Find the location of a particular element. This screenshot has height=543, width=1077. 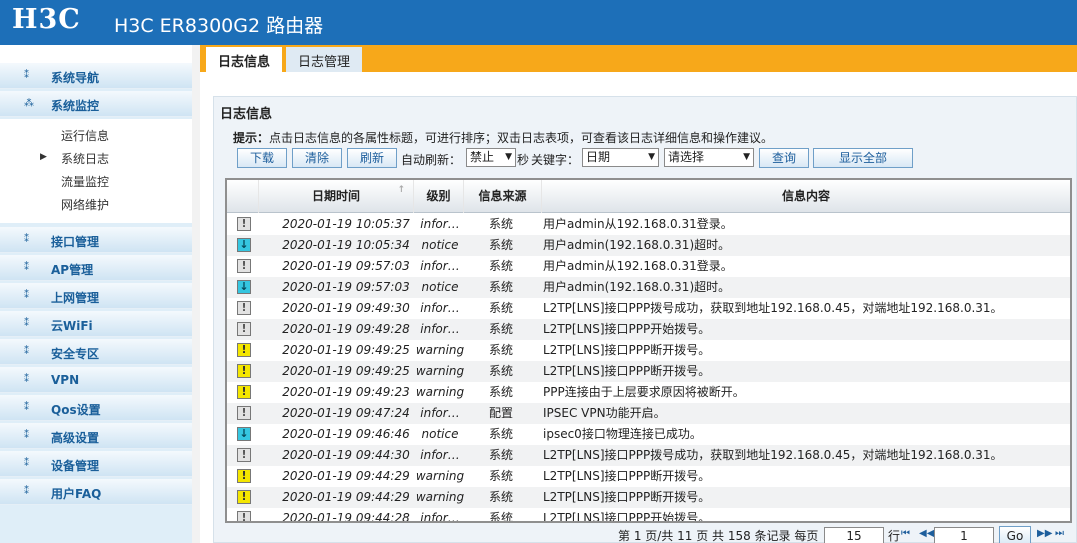

datetime-cell: 2020-01-19 10:05:37 is located at coordinates (346, 224).